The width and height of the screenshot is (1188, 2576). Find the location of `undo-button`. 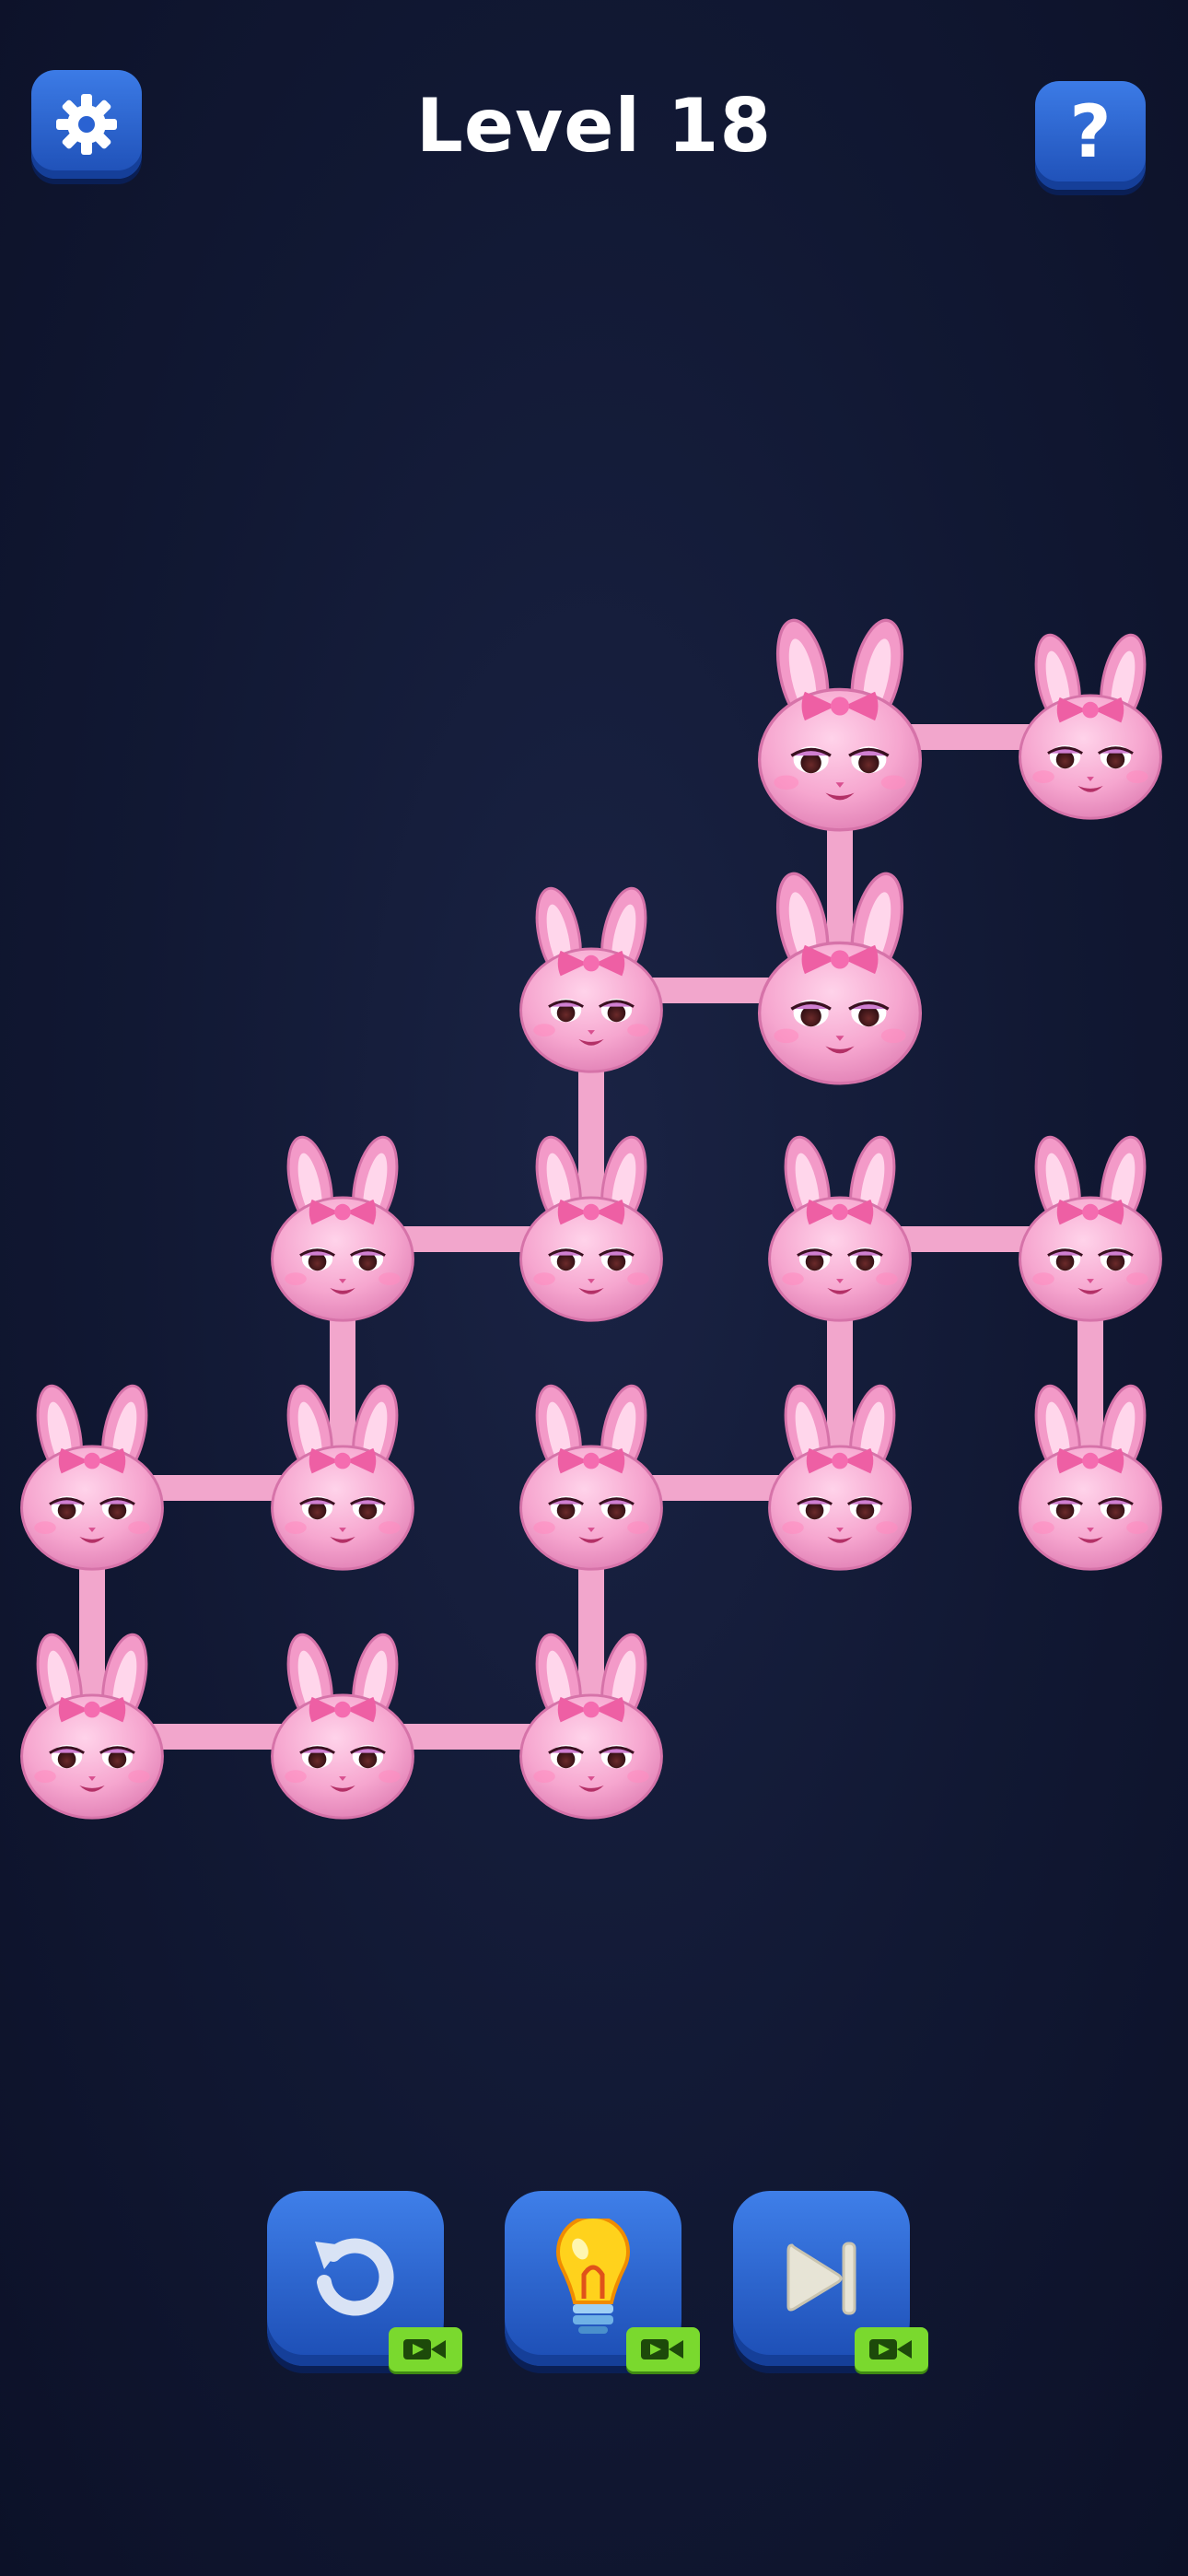

undo-button is located at coordinates (364, 2281).